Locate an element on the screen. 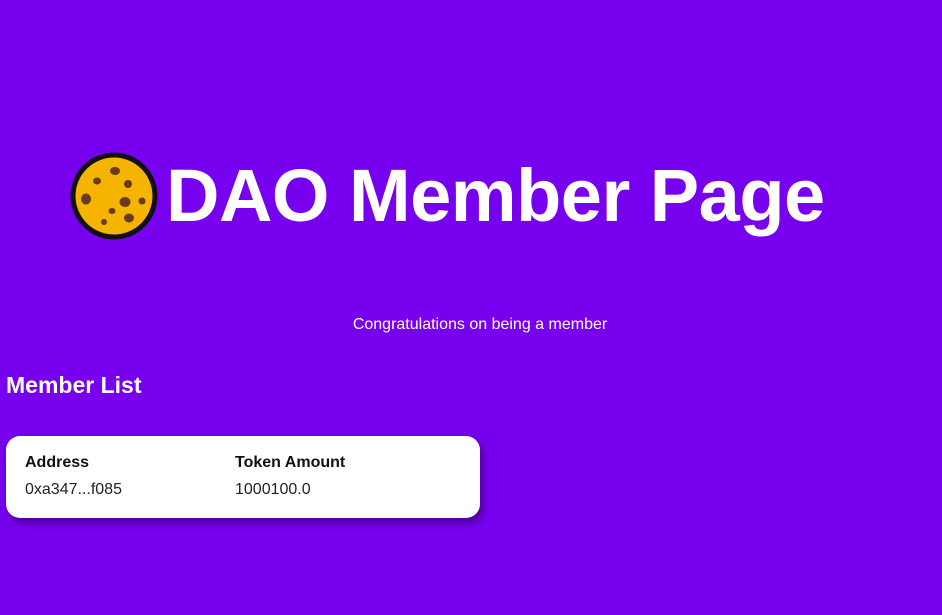 Image resolution: width=942 pixels, height=615 pixels. column-header-token-amount: Token Amount is located at coordinates (290, 462).